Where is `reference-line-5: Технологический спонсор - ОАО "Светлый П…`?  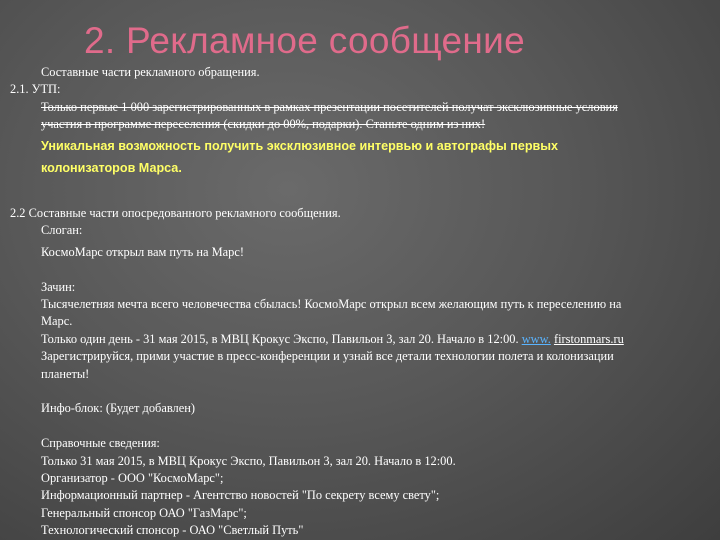
reference-line-5: Технологический спонсор - ОАО "Светлый П… is located at coordinates (172, 530).